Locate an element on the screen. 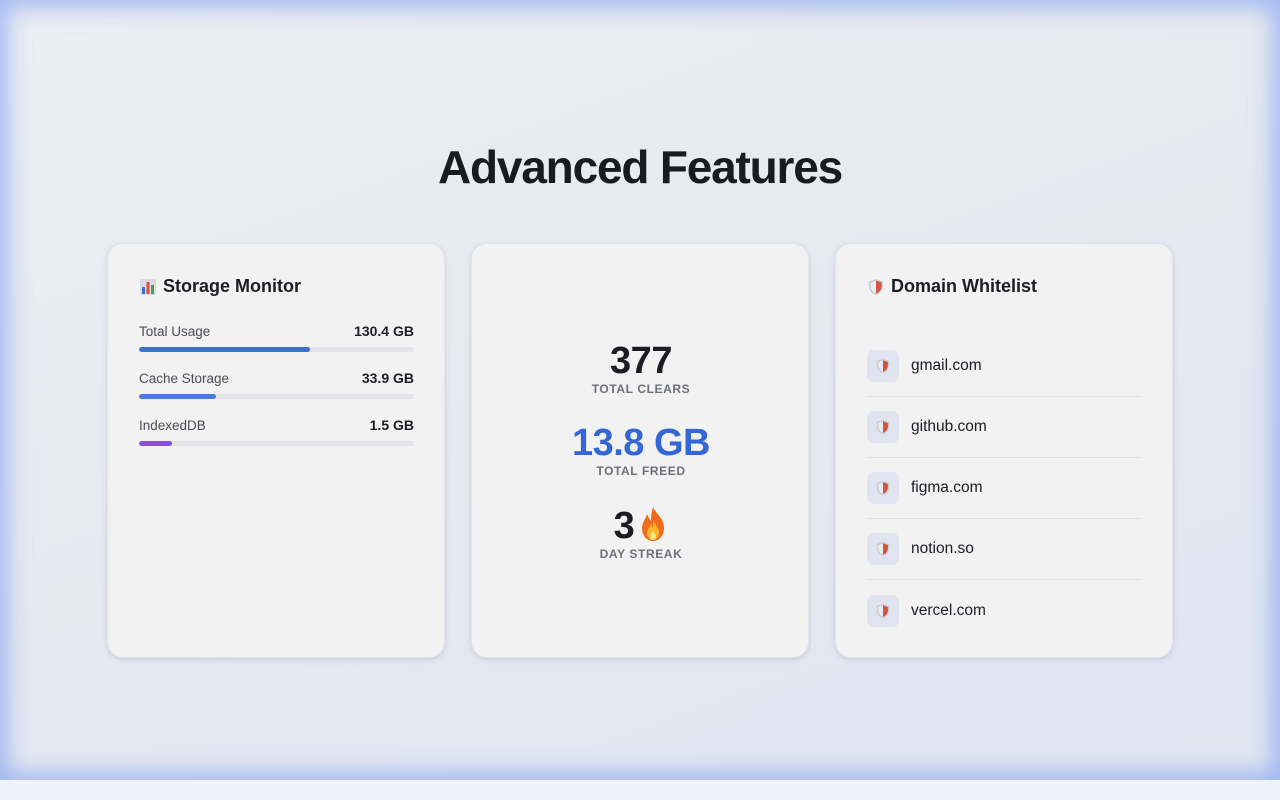 The height and width of the screenshot is (800, 1280). stat-label: DAY STREAK is located at coordinates (641, 554).